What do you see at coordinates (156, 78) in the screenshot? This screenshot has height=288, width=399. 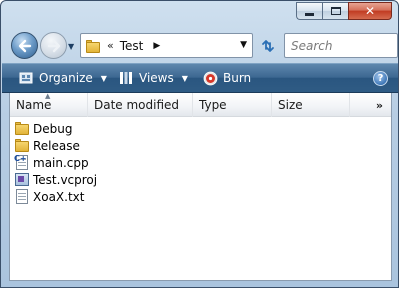 I see `views-label: Views` at bounding box center [156, 78].